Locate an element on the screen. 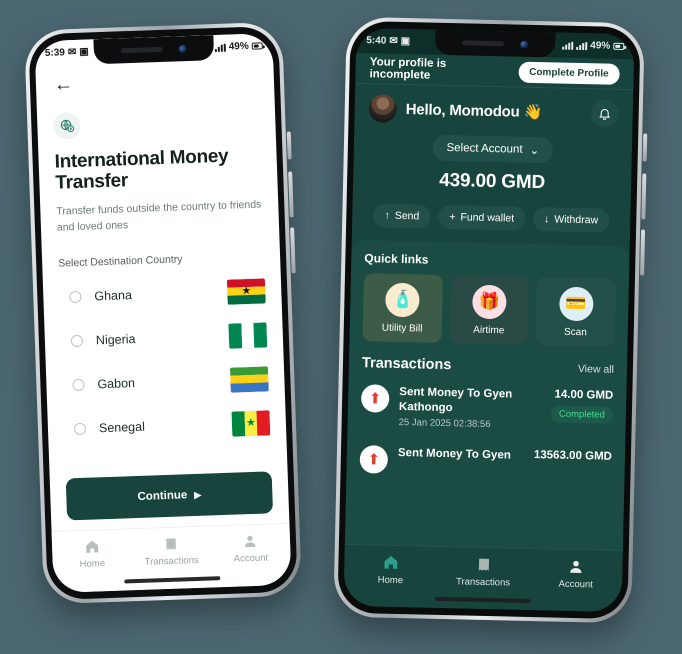 The width and height of the screenshot is (682, 654). quick-link-label: Scan is located at coordinates (575, 332).